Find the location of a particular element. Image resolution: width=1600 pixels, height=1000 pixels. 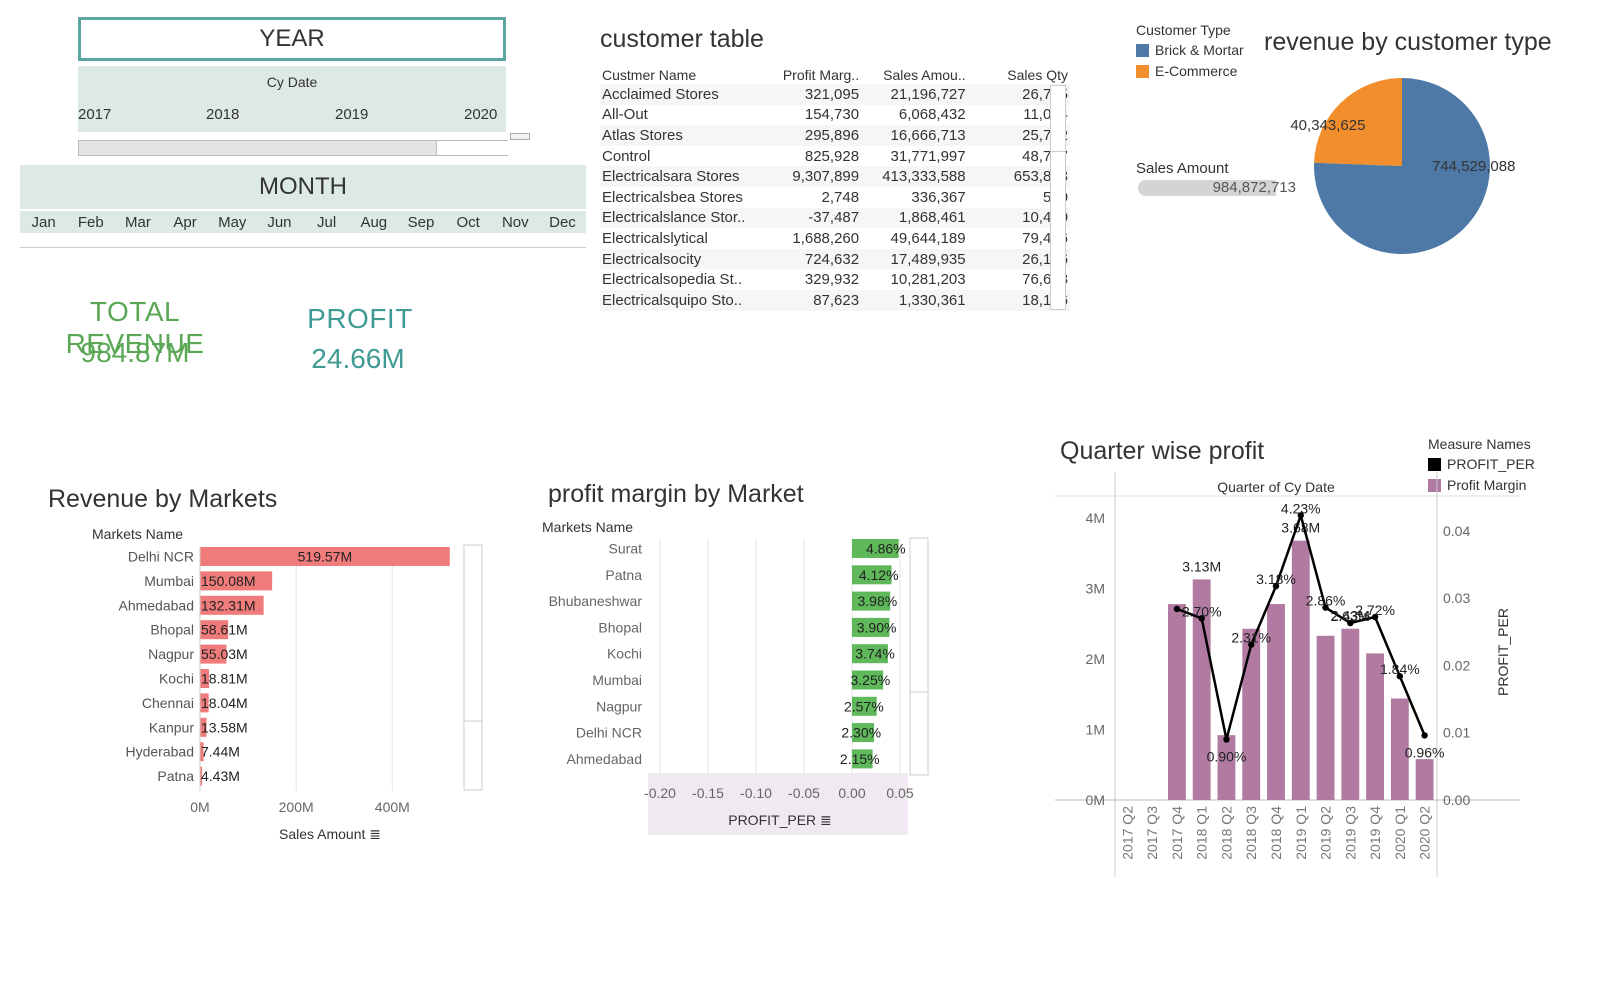

category-label: Kochi is located at coordinates (624, 654).